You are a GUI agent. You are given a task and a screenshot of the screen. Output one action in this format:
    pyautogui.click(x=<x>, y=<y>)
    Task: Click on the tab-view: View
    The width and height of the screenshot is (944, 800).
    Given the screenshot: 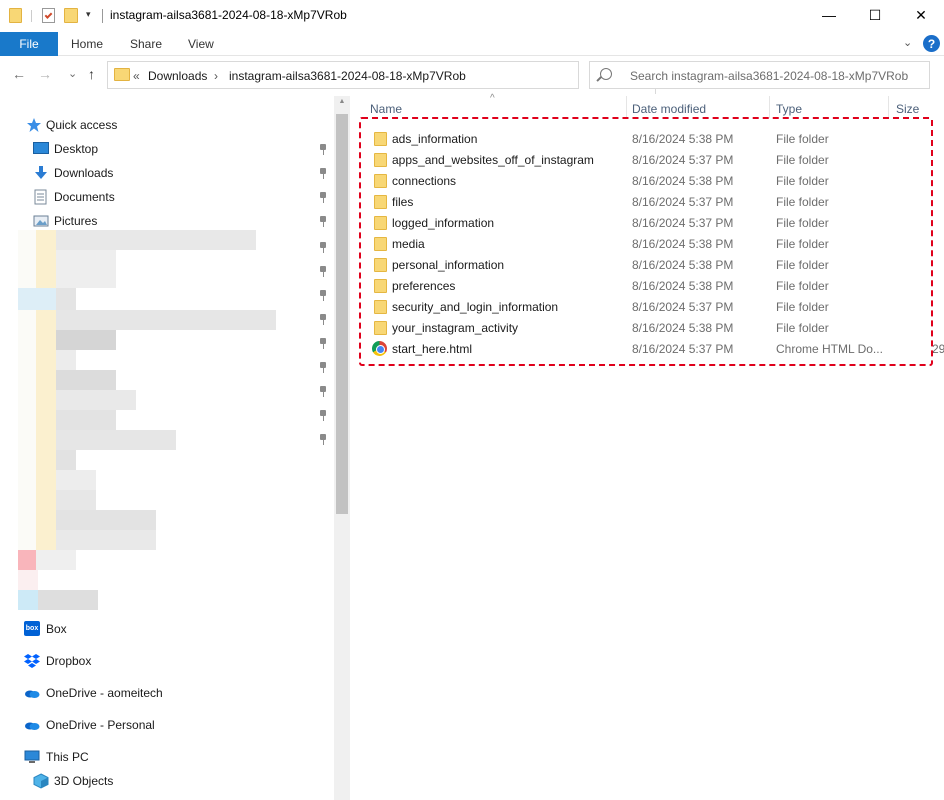 What is the action you would take?
    pyautogui.click(x=201, y=44)
    